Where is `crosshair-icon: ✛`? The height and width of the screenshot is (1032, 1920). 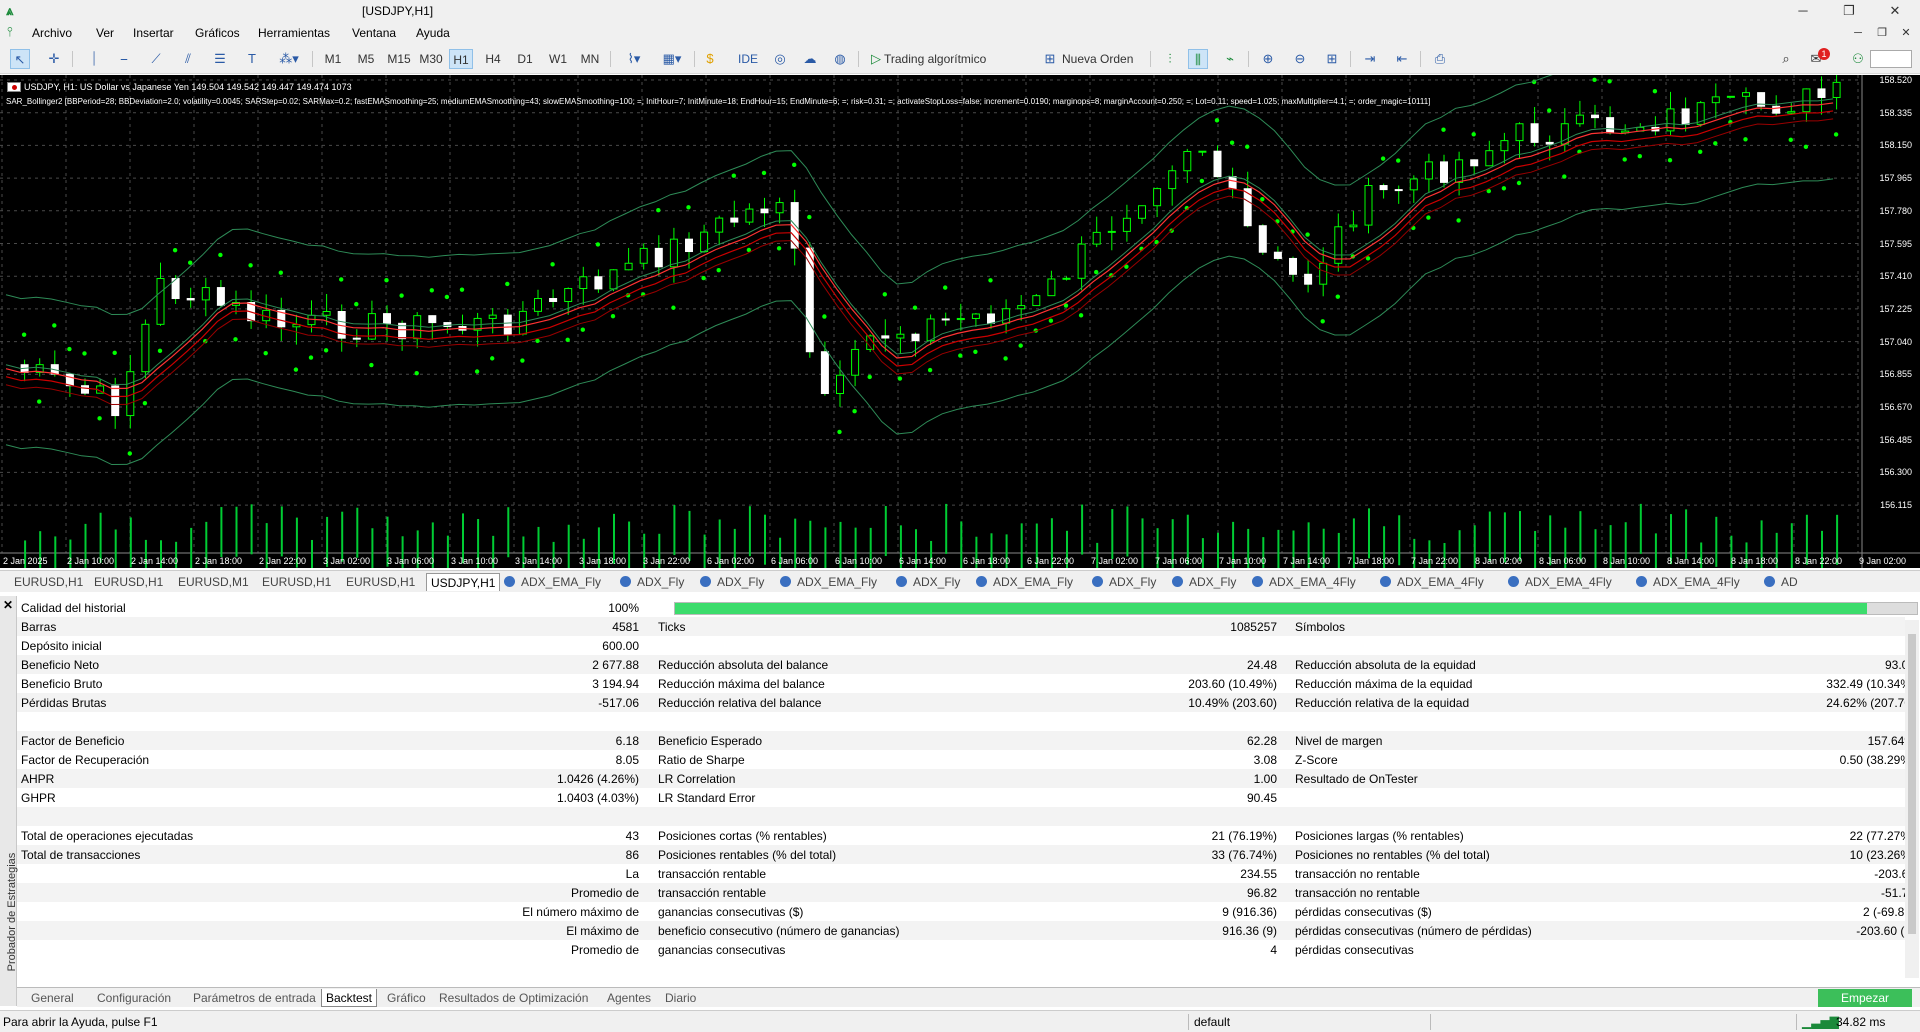 crosshair-icon: ✛ is located at coordinates (54, 59).